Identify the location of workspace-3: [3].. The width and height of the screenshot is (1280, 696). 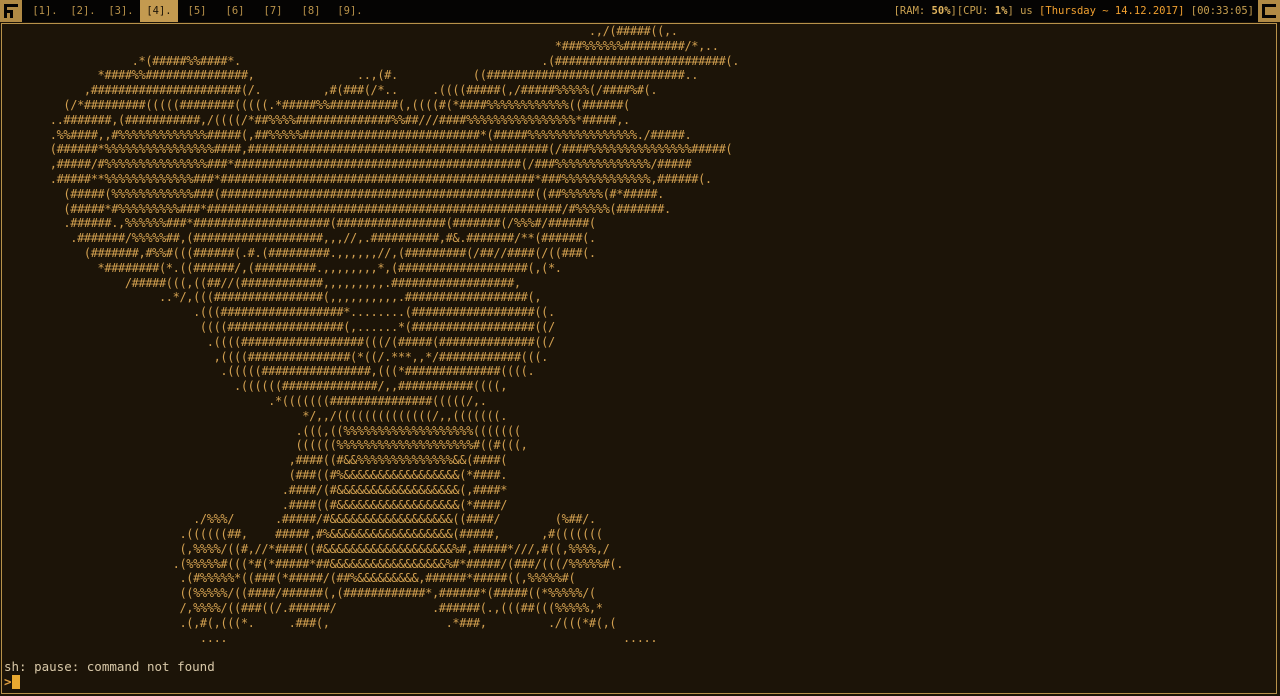
(121, 11).